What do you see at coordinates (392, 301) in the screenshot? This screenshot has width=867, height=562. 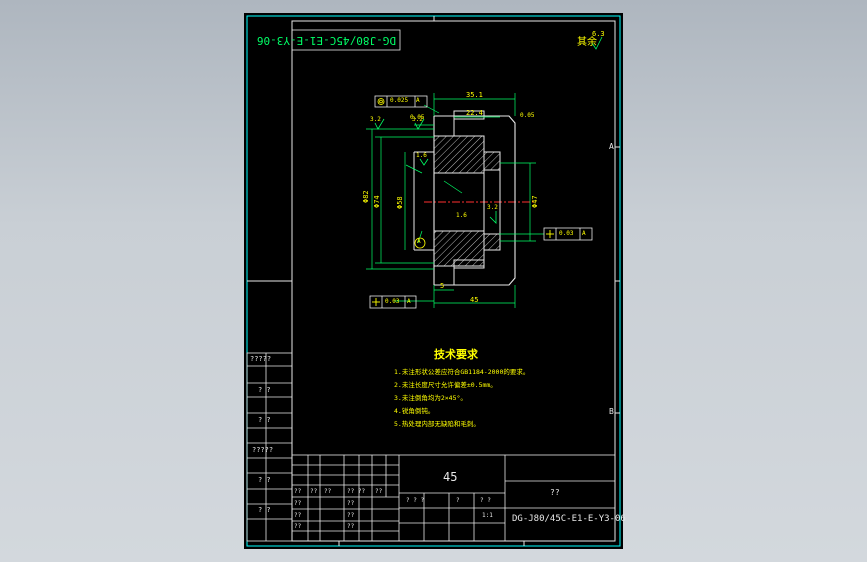 I see `perp-bottom-value: 0.03` at bounding box center [392, 301].